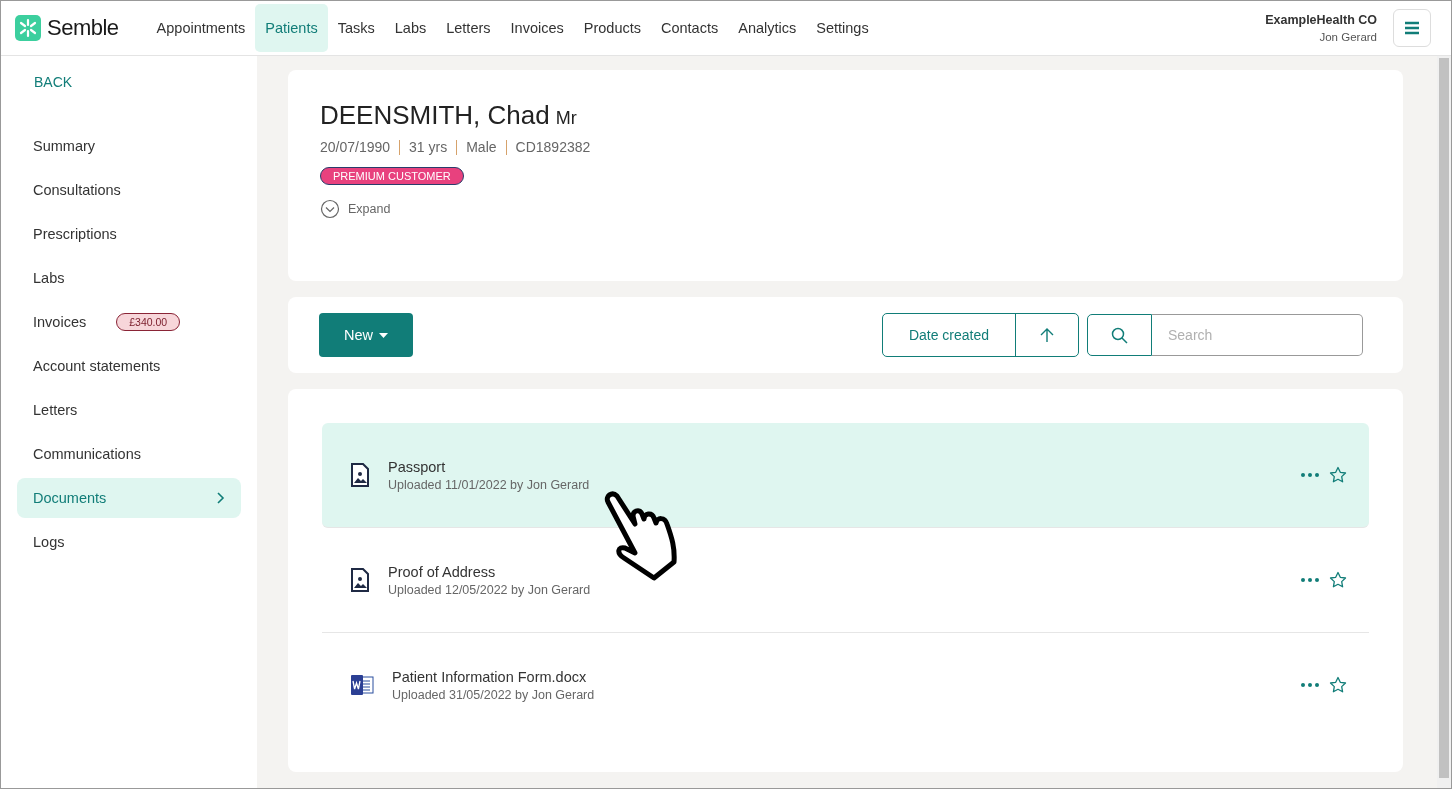 This screenshot has width=1452, height=789. What do you see at coordinates (148, 322) in the screenshot?
I see `amount-badge: £340.00` at bounding box center [148, 322].